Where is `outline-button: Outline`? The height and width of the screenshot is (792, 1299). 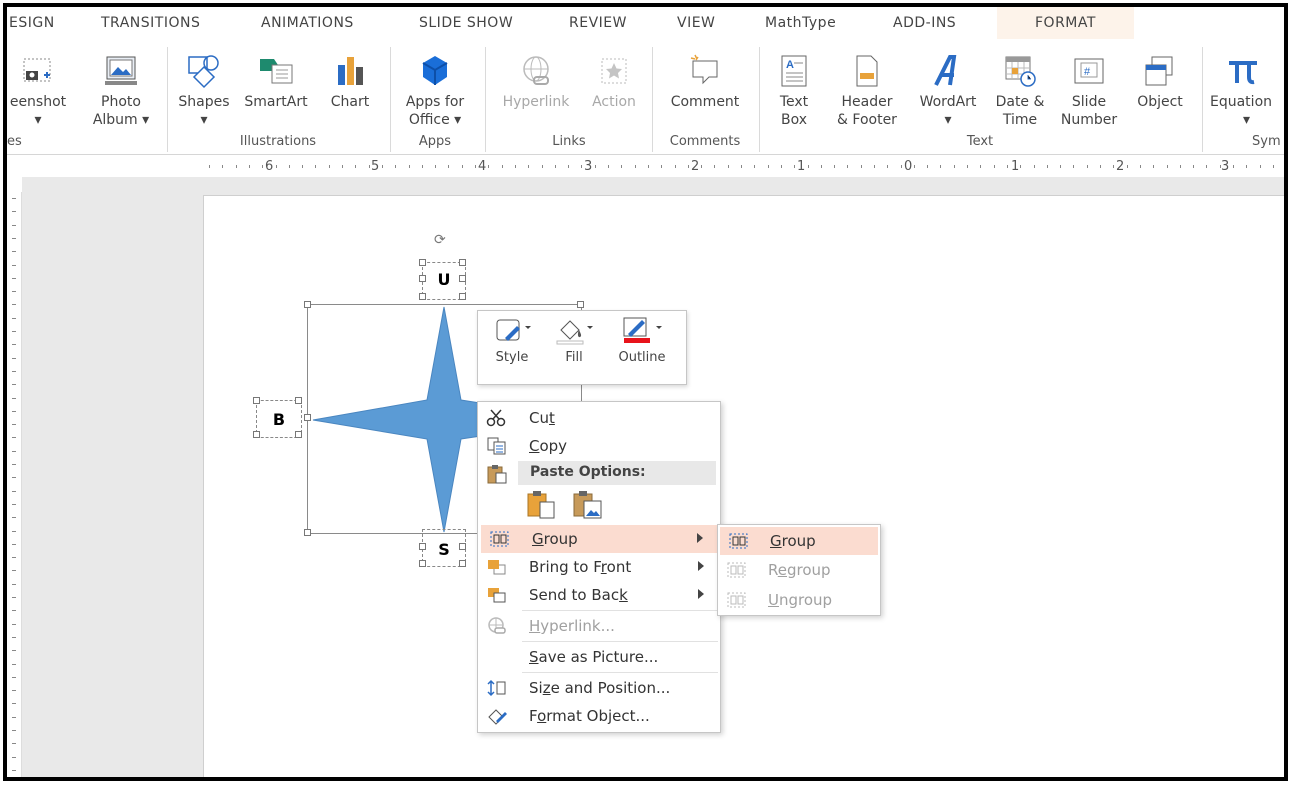
outline-button: Outline is located at coordinates (642, 340).